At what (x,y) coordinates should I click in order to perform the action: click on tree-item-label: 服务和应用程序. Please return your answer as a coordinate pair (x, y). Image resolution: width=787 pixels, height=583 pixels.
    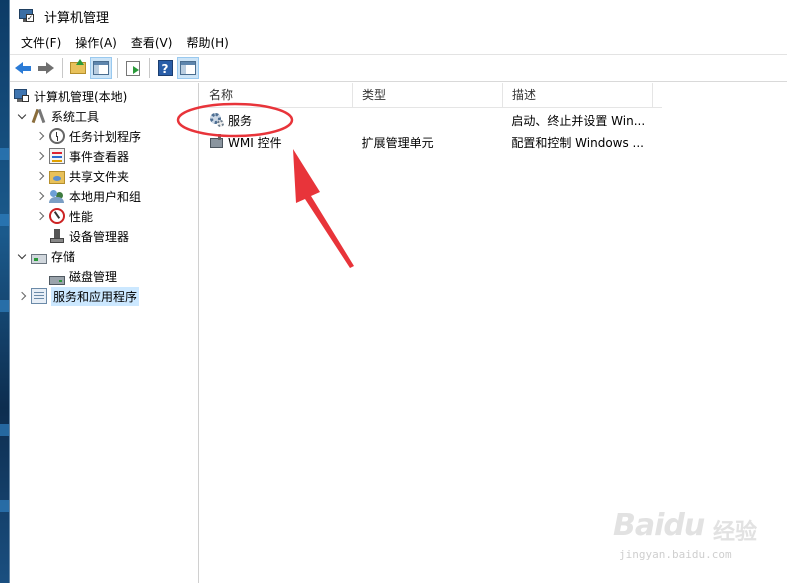
    Looking at the image, I should click on (95, 296).